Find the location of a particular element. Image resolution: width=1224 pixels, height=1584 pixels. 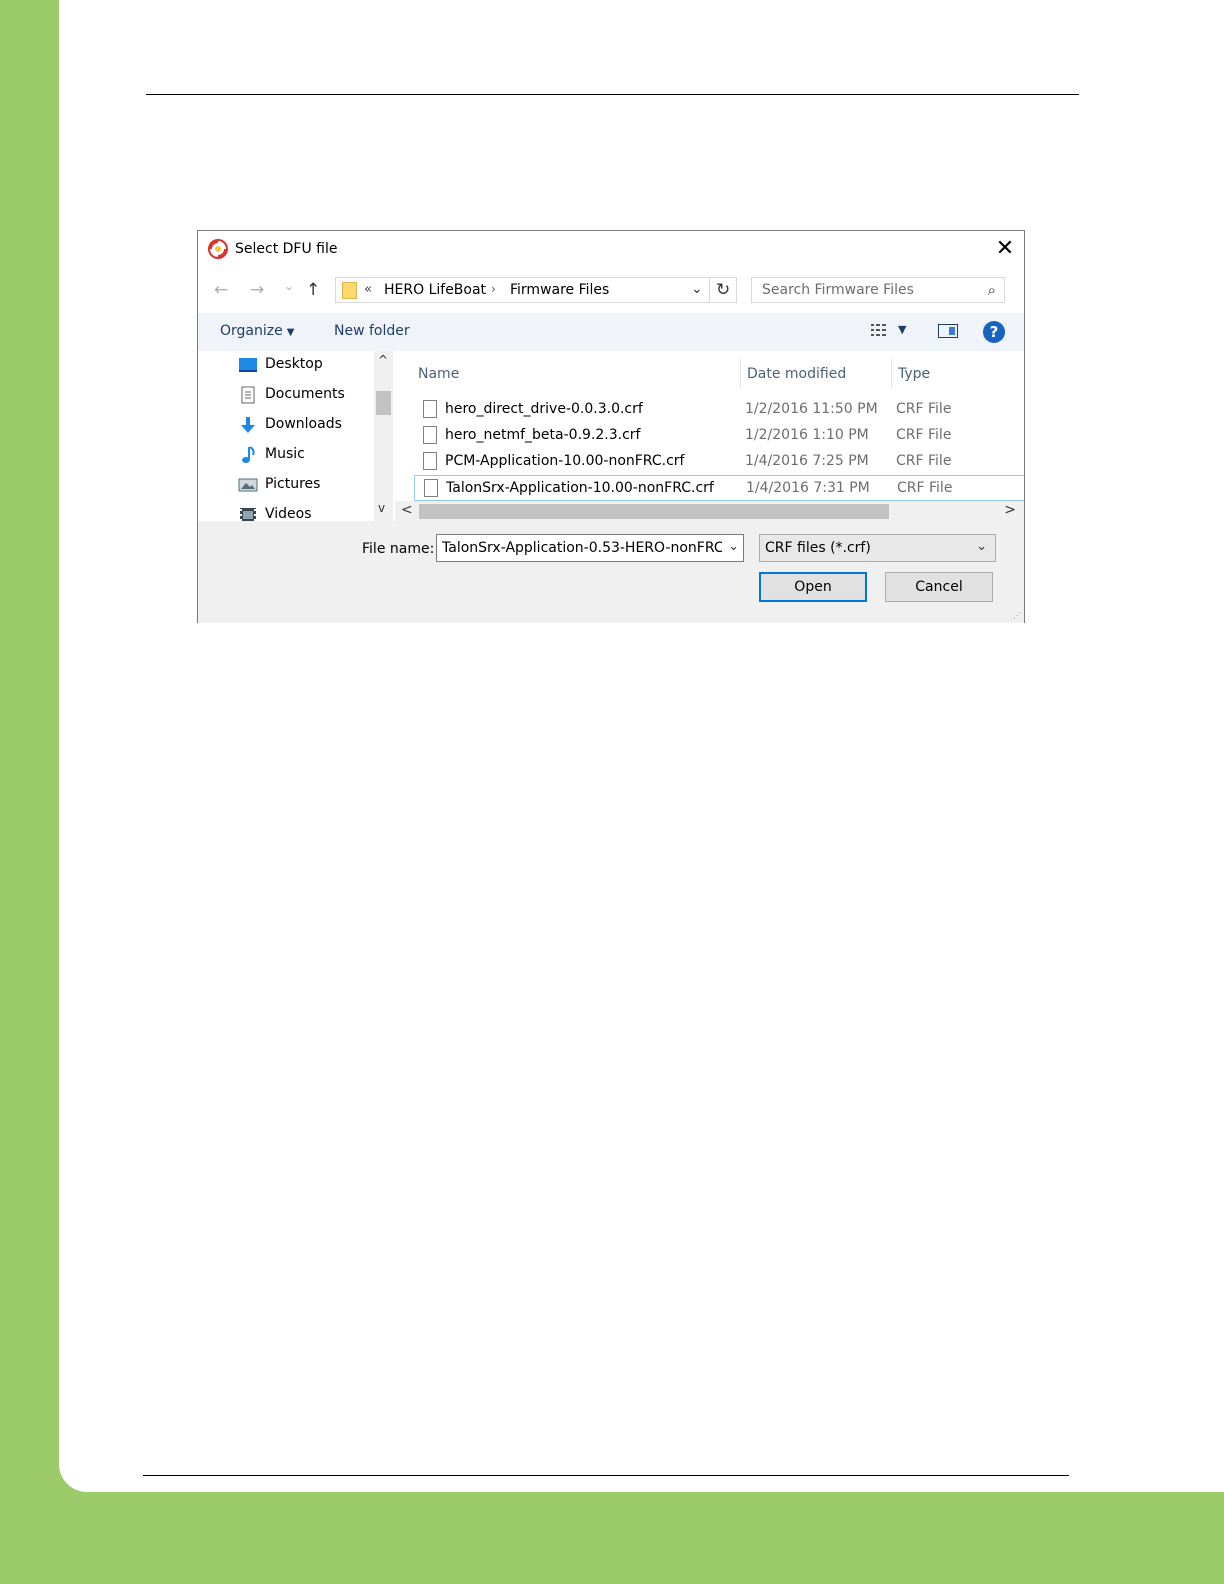

help-icon: ? is located at coordinates (994, 332).